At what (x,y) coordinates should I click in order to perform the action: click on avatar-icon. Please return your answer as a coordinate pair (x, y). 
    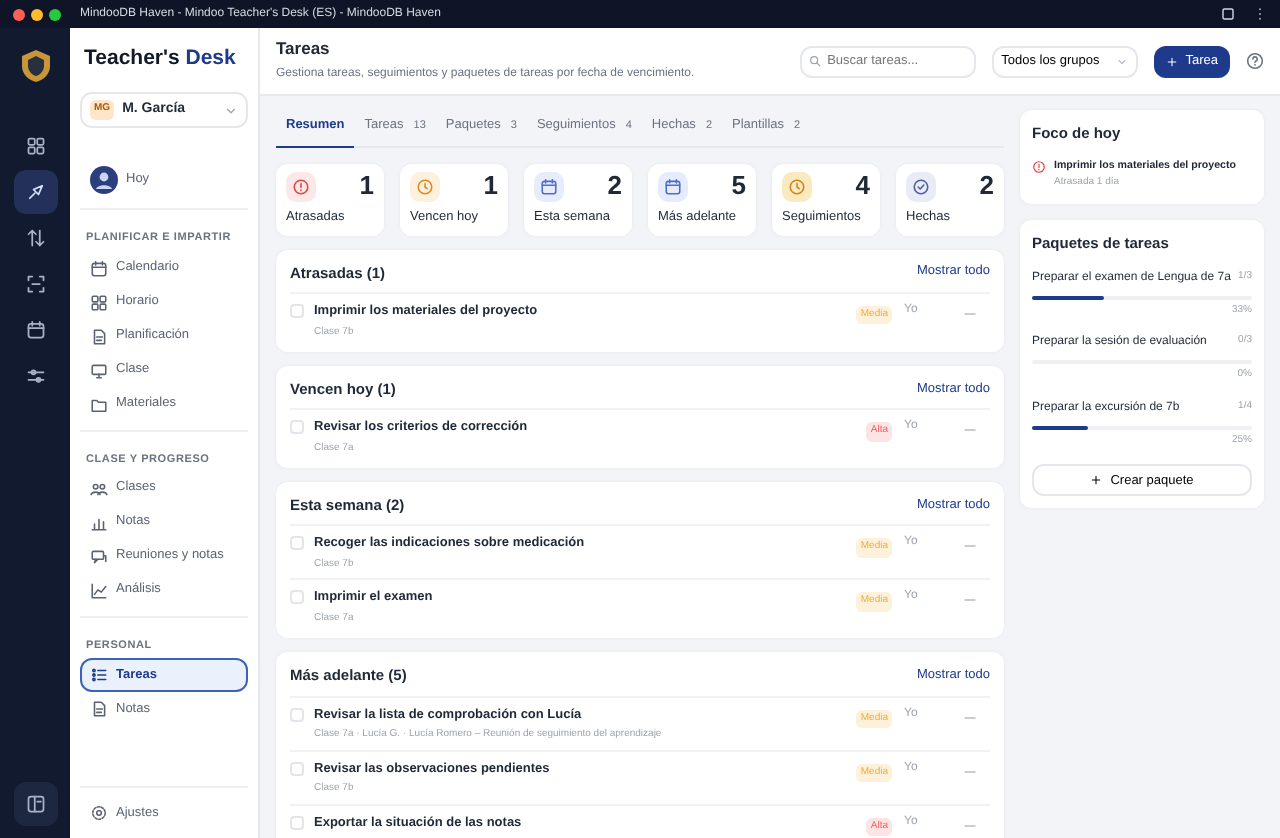
    Looking at the image, I should click on (104, 180).